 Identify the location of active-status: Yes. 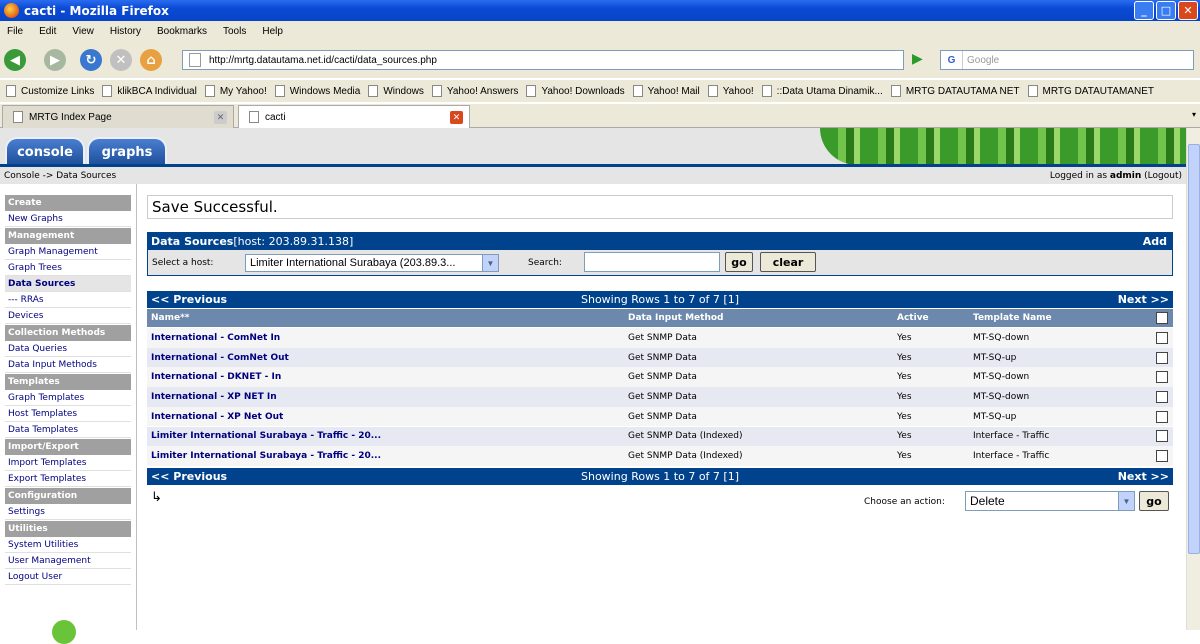
(904, 456).